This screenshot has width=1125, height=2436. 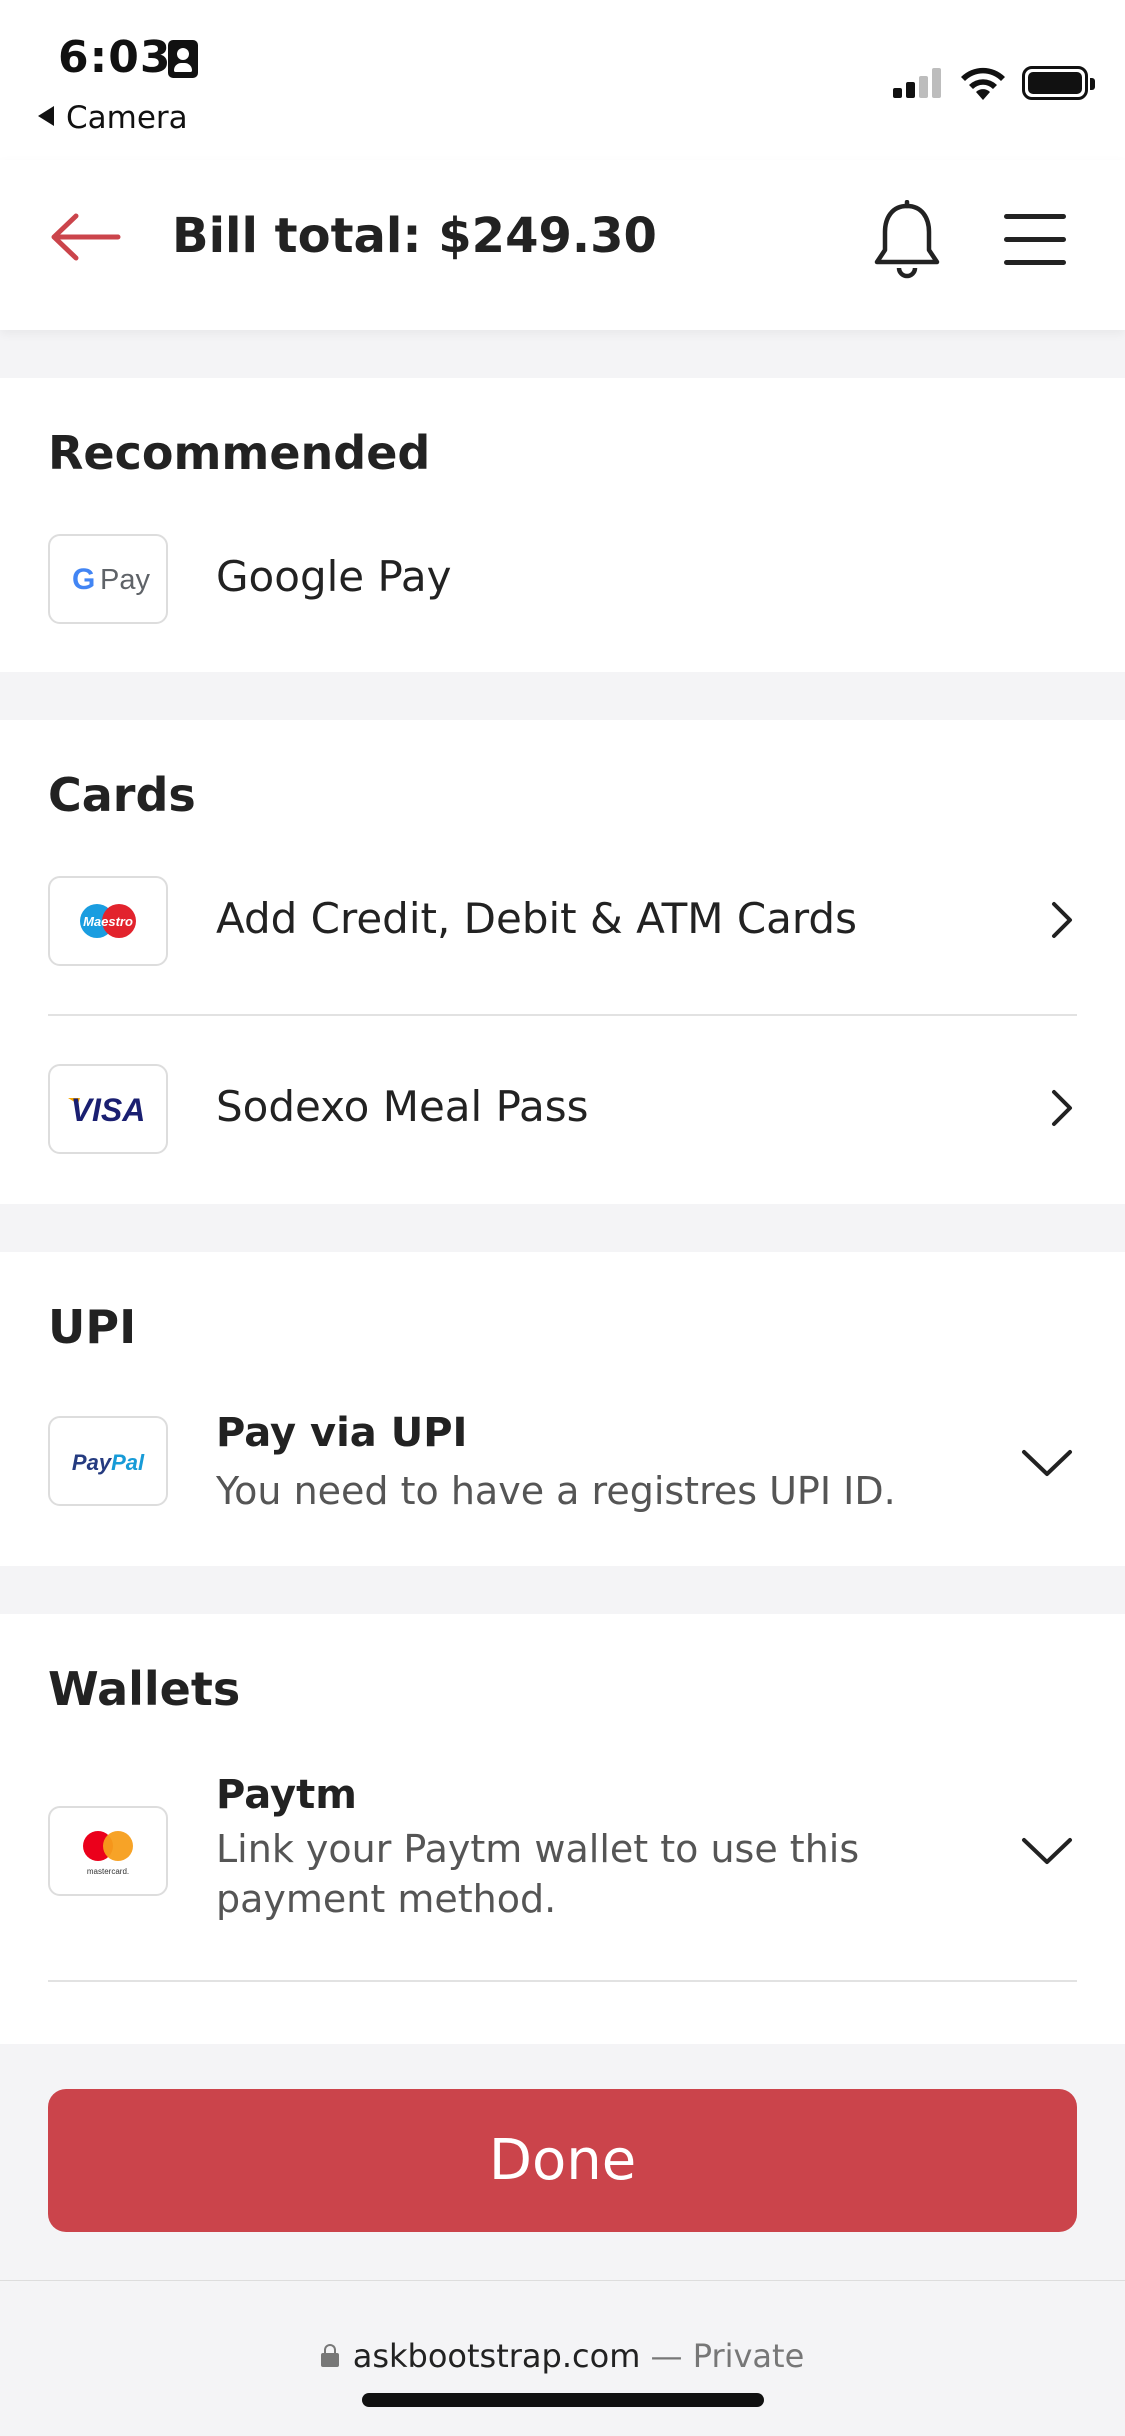 What do you see at coordinates (127, 118) in the screenshot?
I see `back-app-label: Camera` at bounding box center [127, 118].